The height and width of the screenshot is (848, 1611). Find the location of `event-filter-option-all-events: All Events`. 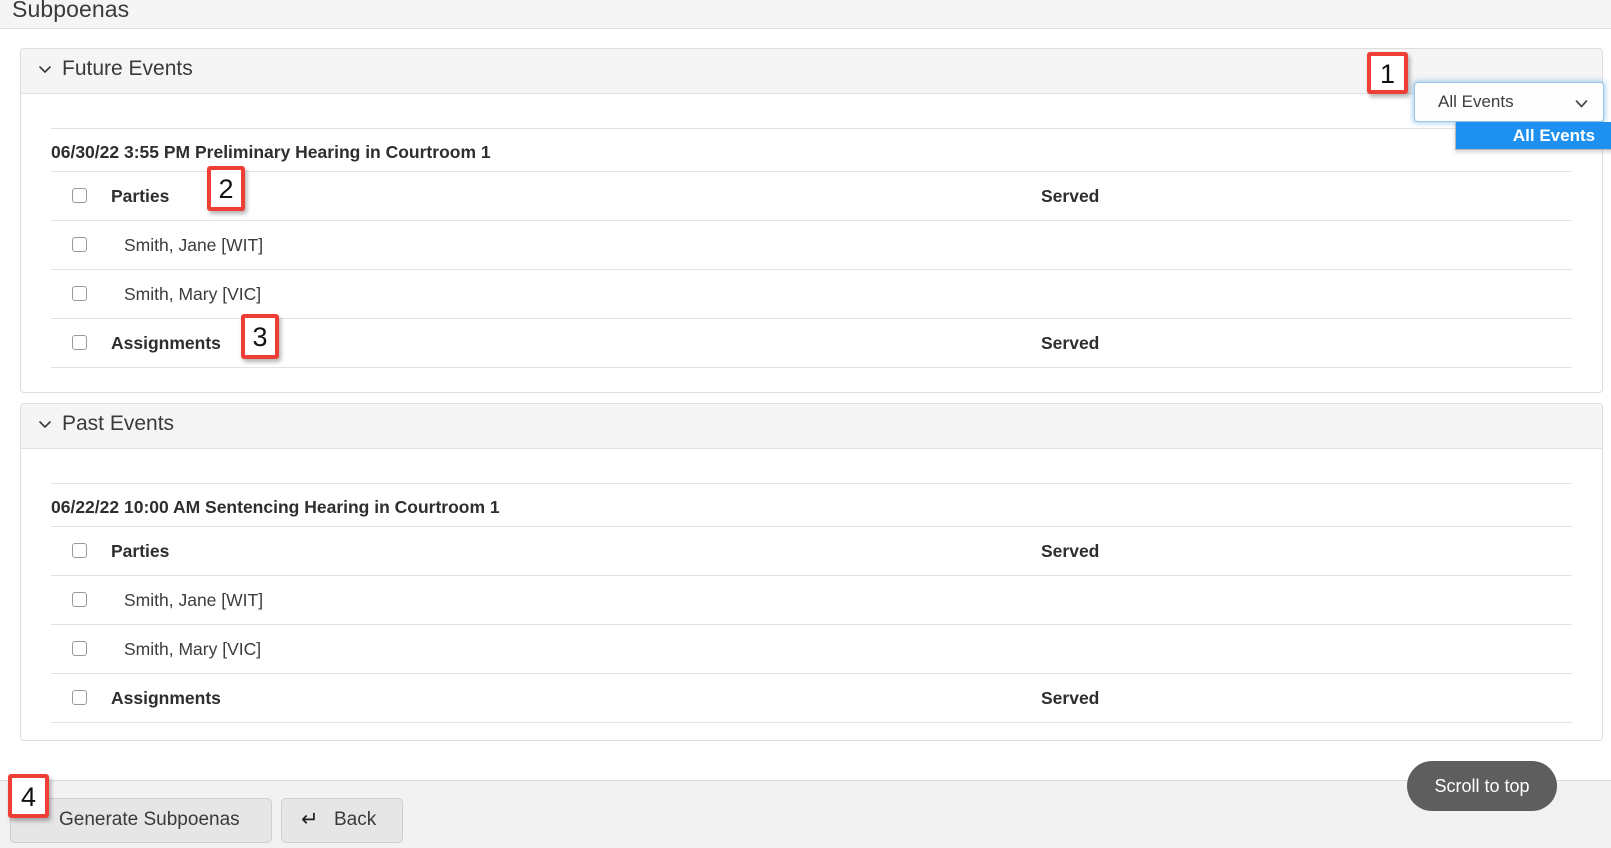

event-filter-option-all-events: All Events is located at coordinates (1533, 135).